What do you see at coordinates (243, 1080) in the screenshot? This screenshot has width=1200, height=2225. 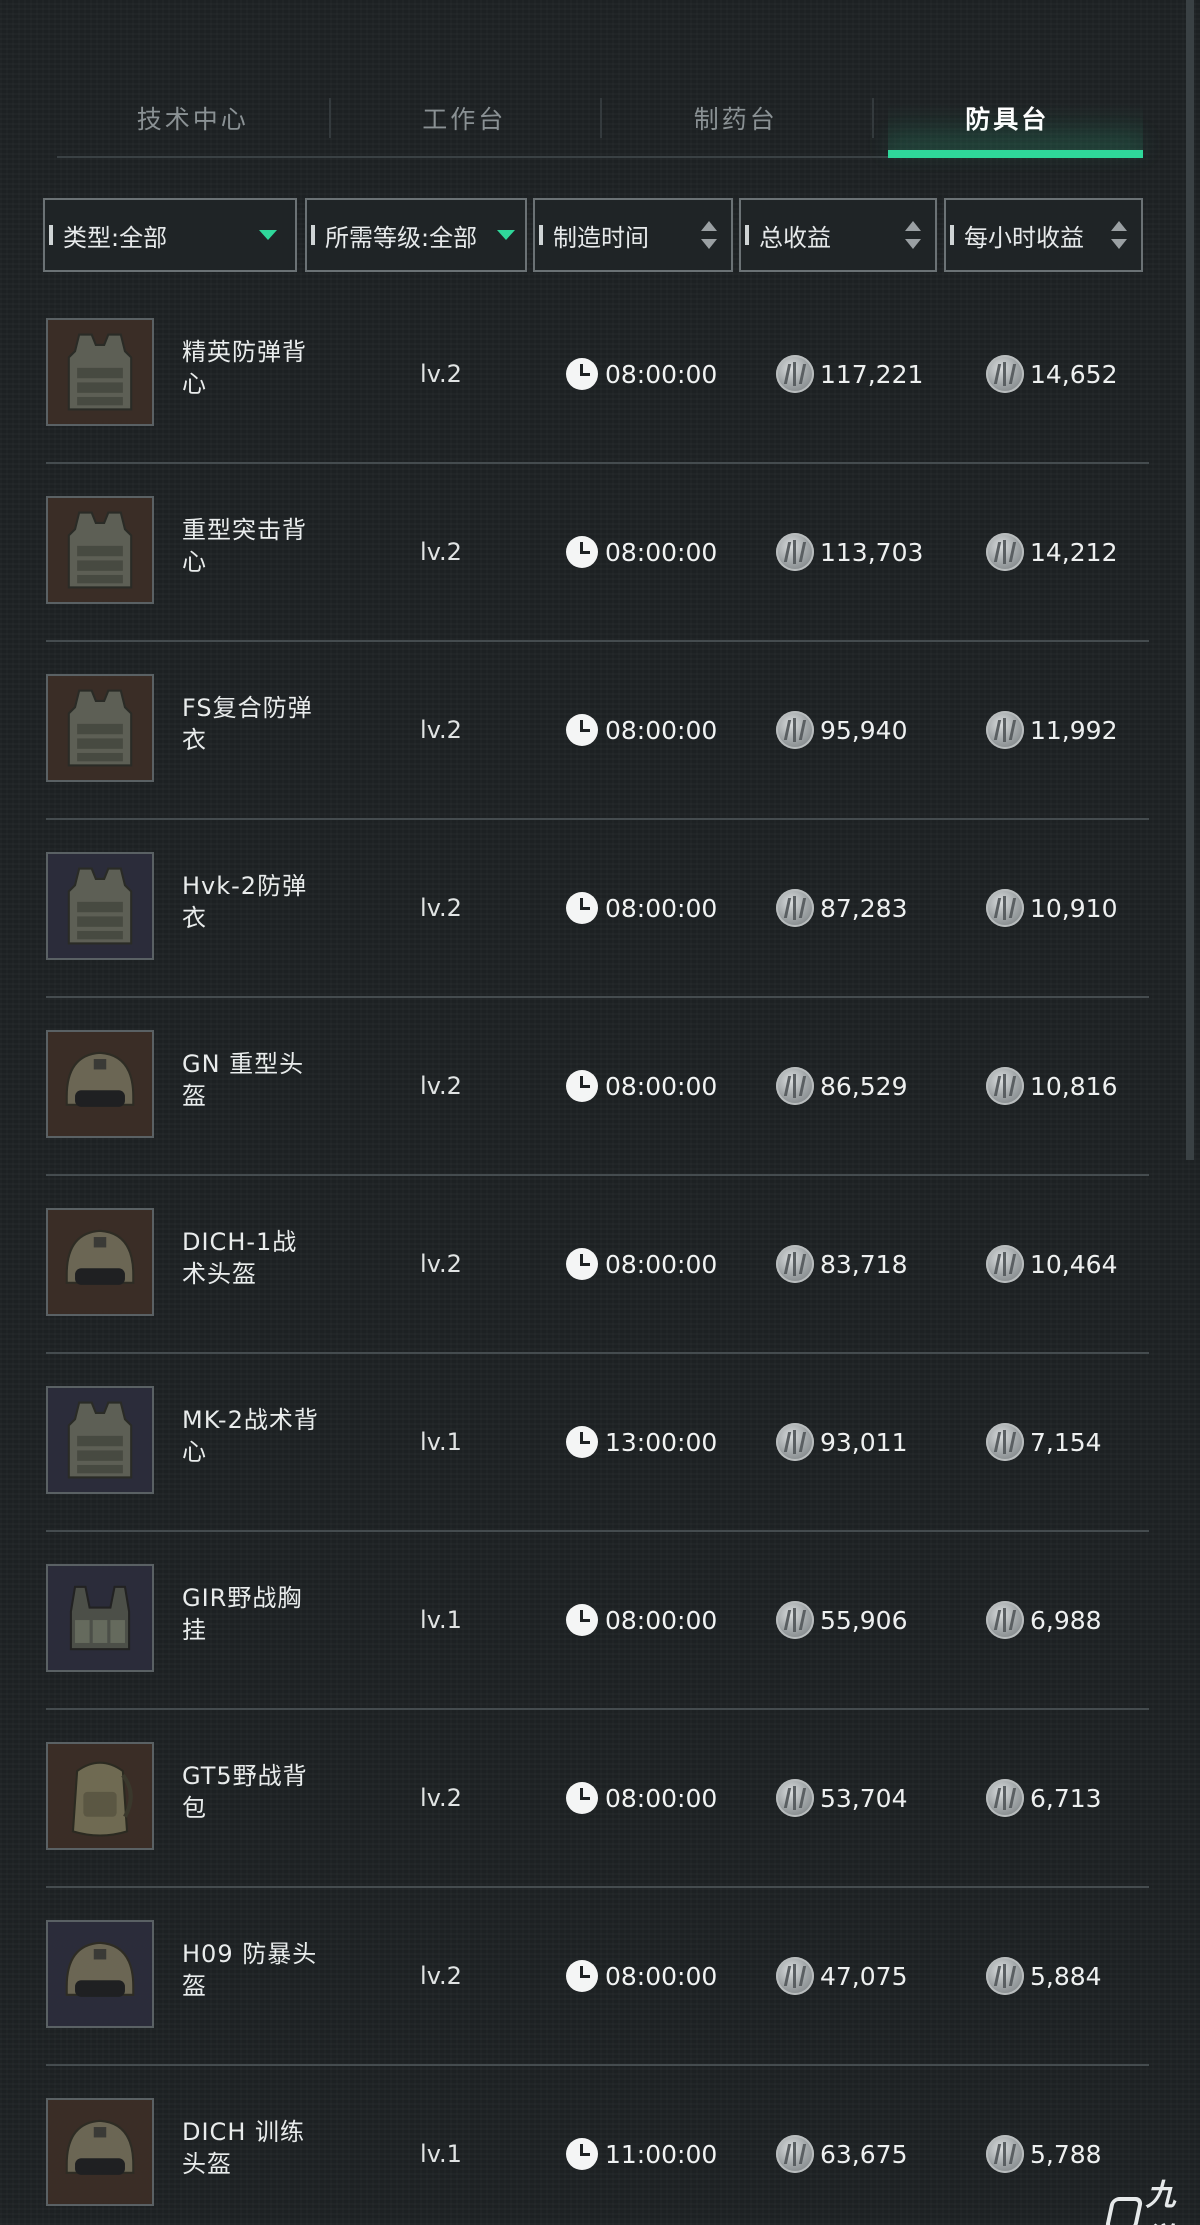 I see `item-name: GN 重型头盔` at bounding box center [243, 1080].